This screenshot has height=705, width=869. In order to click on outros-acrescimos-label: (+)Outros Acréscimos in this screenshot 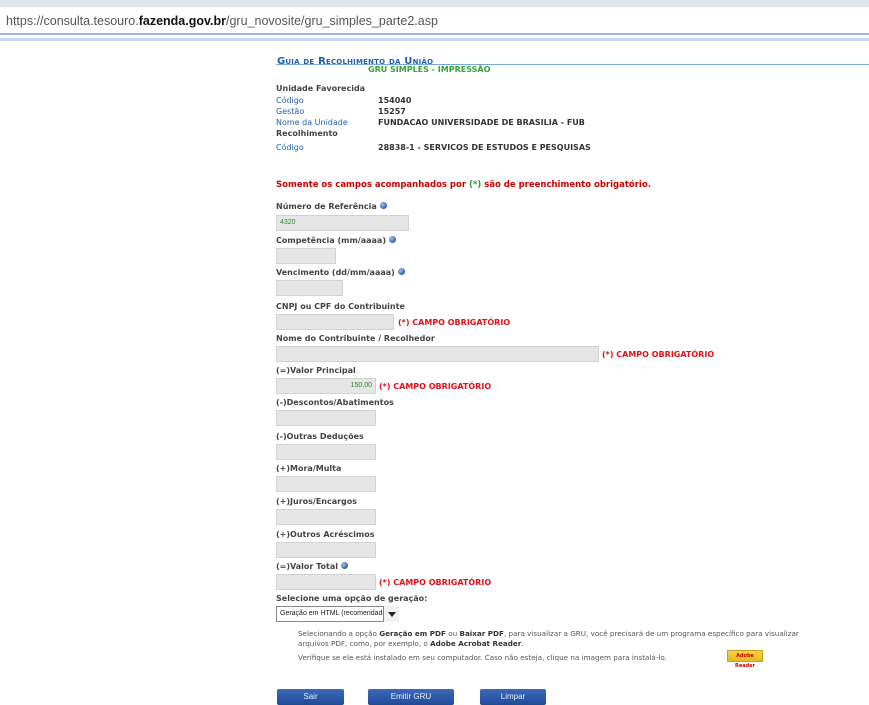, I will do `click(325, 534)`.